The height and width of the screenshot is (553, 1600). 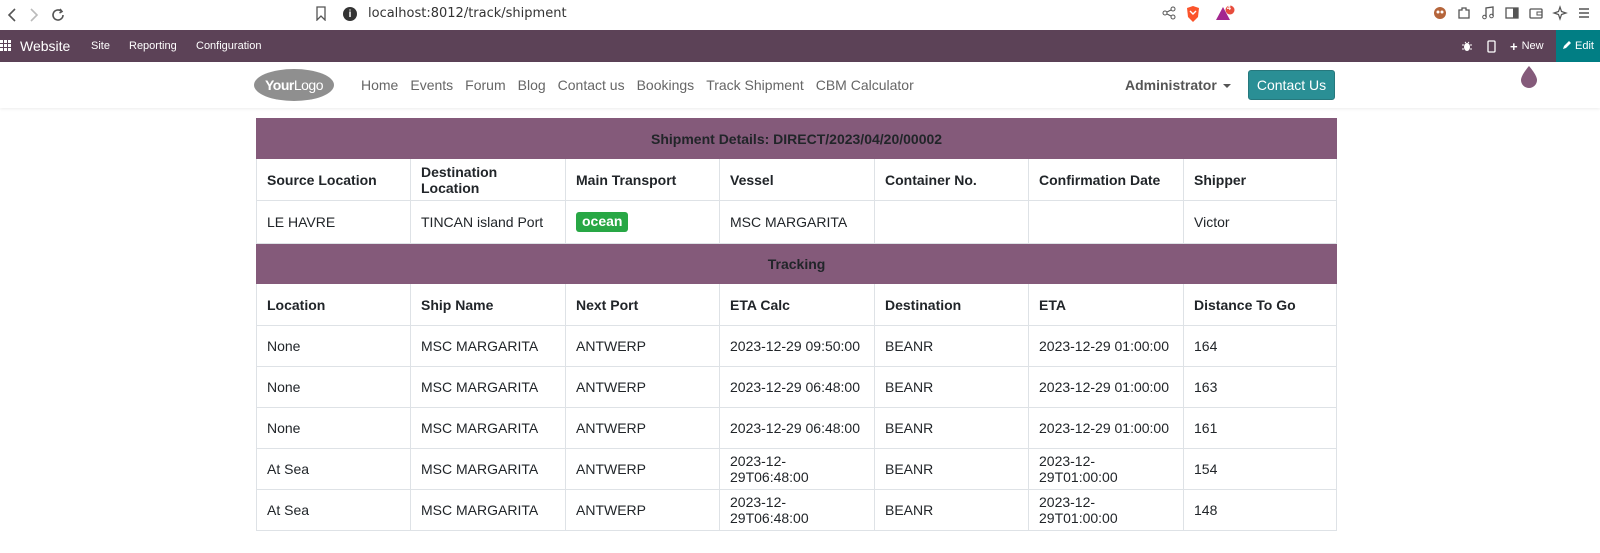 I want to click on back-icon, so click(x=12, y=15).